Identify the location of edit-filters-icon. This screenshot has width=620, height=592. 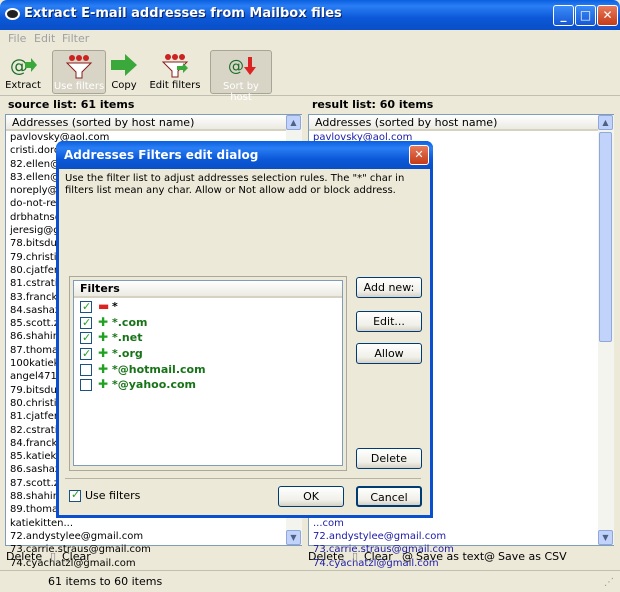
(175, 66).